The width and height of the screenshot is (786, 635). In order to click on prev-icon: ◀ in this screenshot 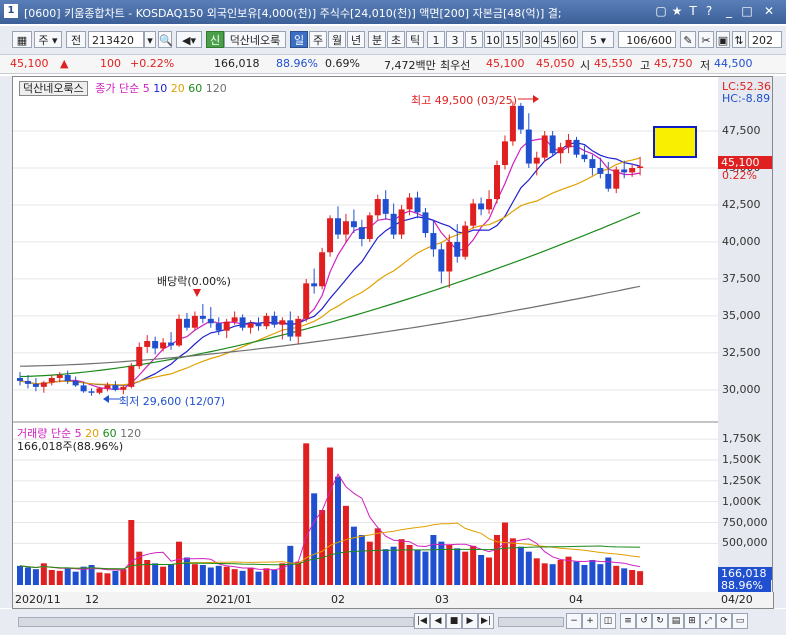, I will do `click(438, 621)`.